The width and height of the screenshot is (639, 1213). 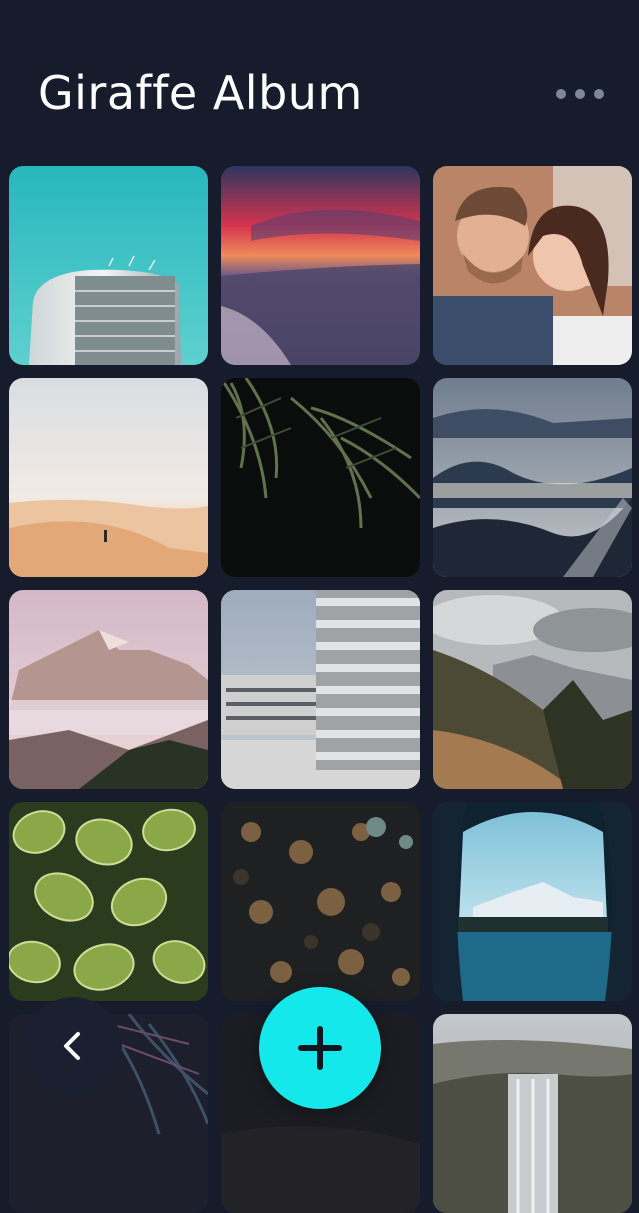 What do you see at coordinates (108, 265) in the screenshot?
I see `photo-tile-building-sky` at bounding box center [108, 265].